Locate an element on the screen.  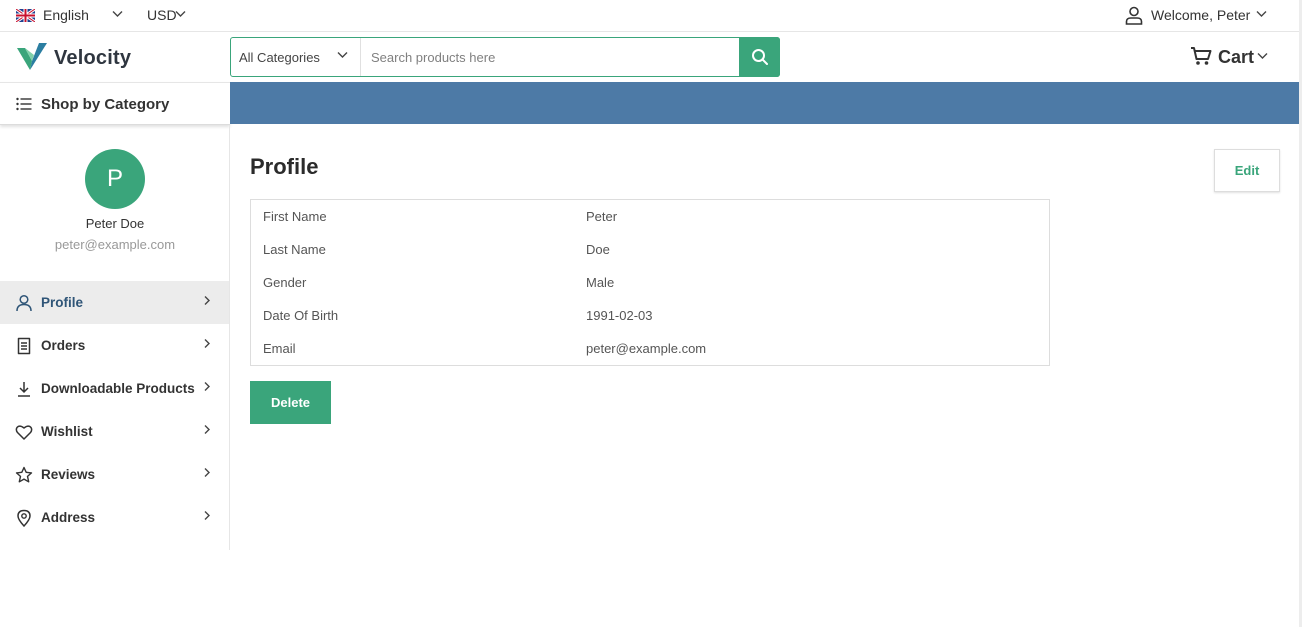
field-value: Male is located at coordinates (600, 282).